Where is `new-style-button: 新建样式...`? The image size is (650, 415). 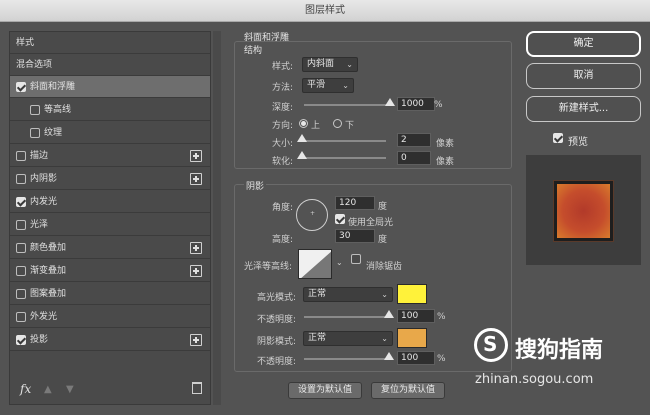
new-style-button: 新建样式... is located at coordinates (583, 109).